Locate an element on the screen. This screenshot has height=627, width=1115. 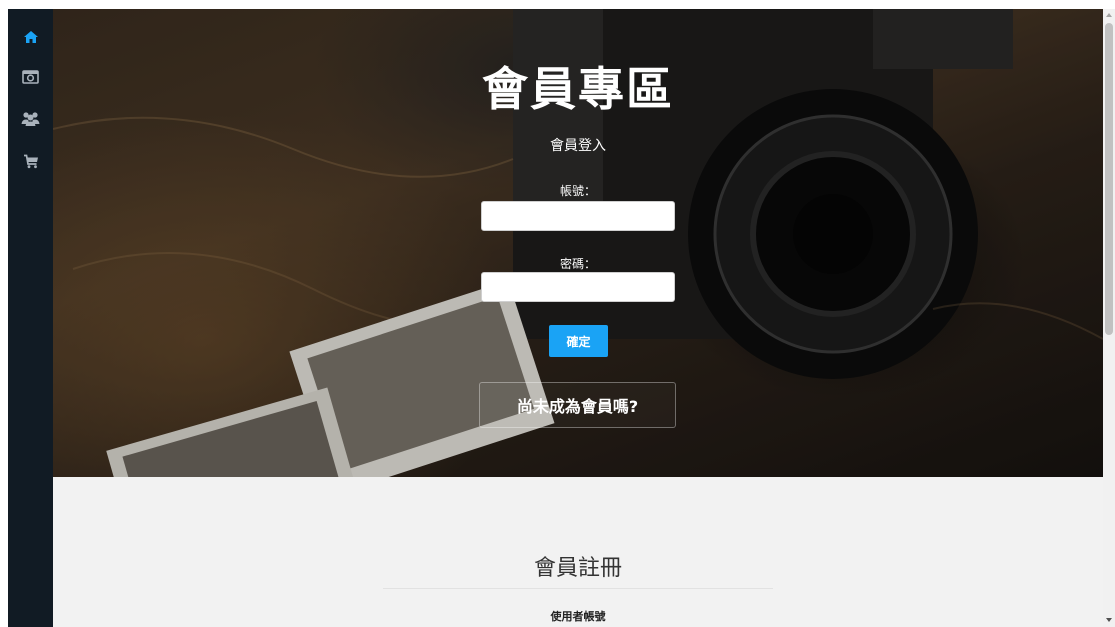
register-prompt-label: 尚未成為會員嗎? is located at coordinates (577, 406).